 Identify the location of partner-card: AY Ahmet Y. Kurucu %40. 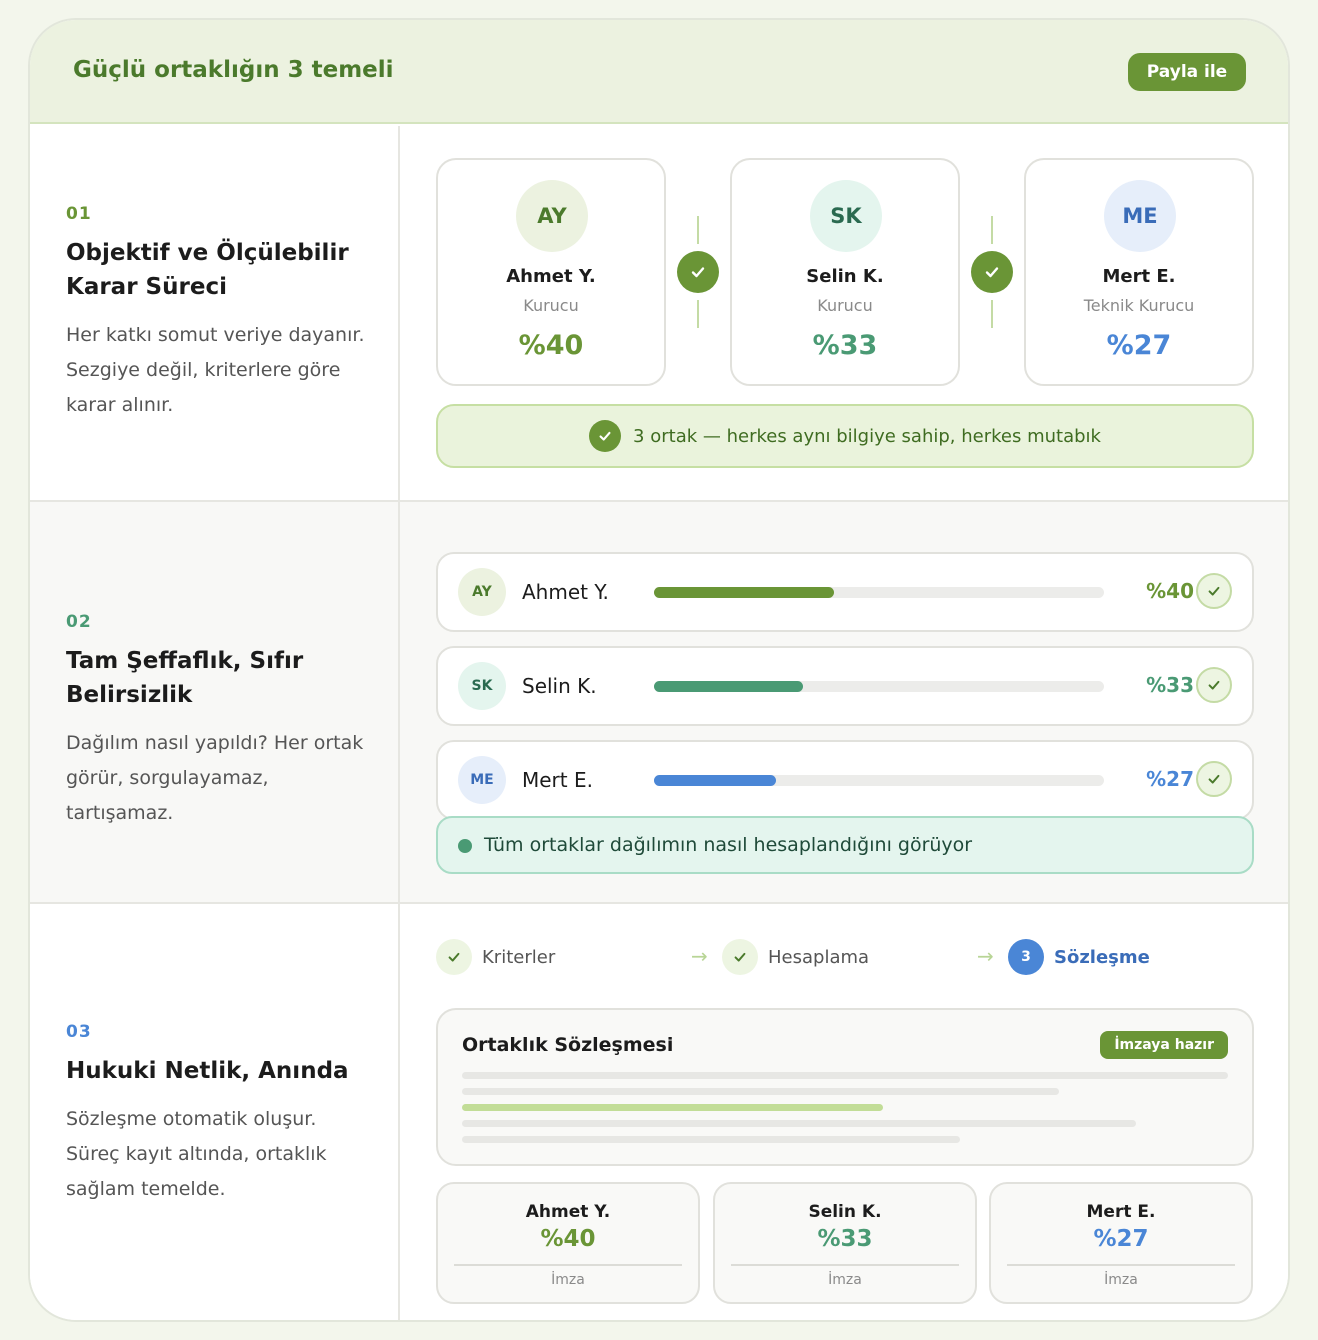
(551, 272).